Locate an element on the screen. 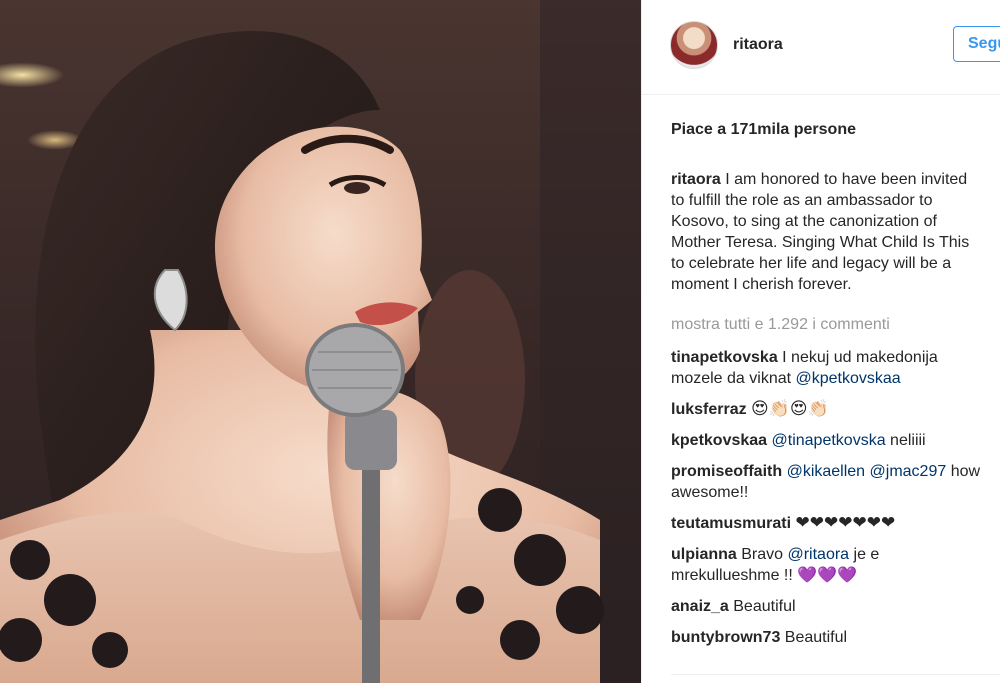 The width and height of the screenshot is (1000, 683). comment-emoji: ❤❤❤❤❤❤❤ is located at coordinates (845, 523).